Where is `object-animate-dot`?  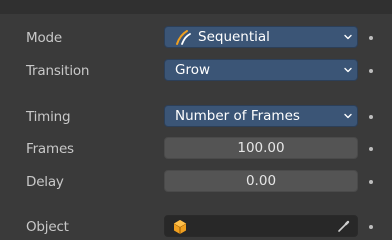
object-animate-dot is located at coordinates (371, 227).